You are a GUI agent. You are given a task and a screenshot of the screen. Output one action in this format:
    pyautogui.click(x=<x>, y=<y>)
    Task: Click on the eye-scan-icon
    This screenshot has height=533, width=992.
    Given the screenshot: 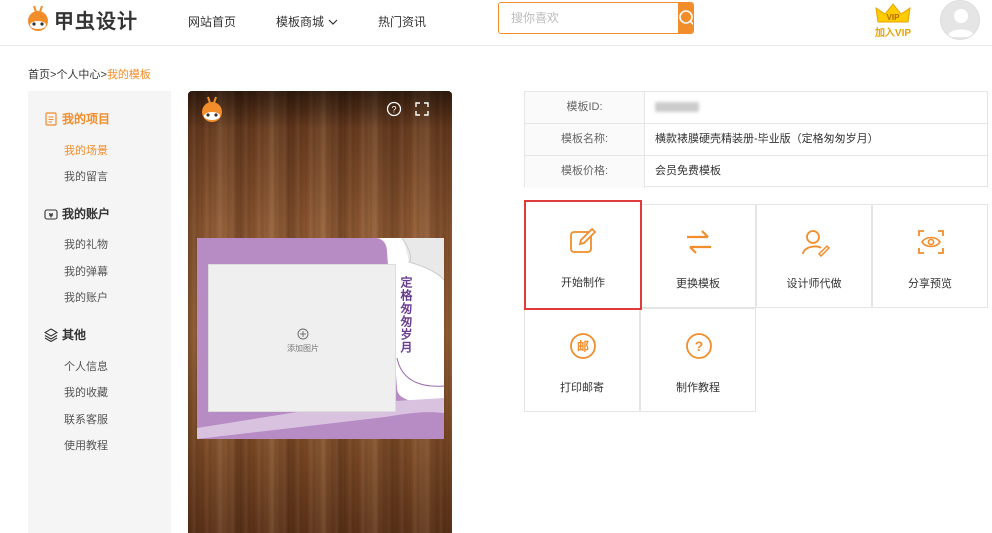 What is the action you would take?
    pyautogui.click(x=931, y=242)
    